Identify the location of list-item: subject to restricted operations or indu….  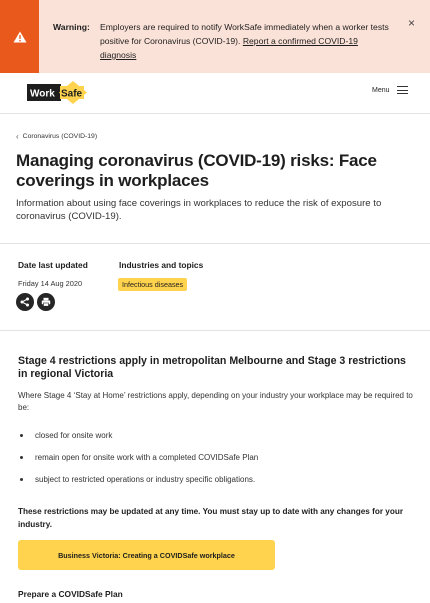
(137, 479).